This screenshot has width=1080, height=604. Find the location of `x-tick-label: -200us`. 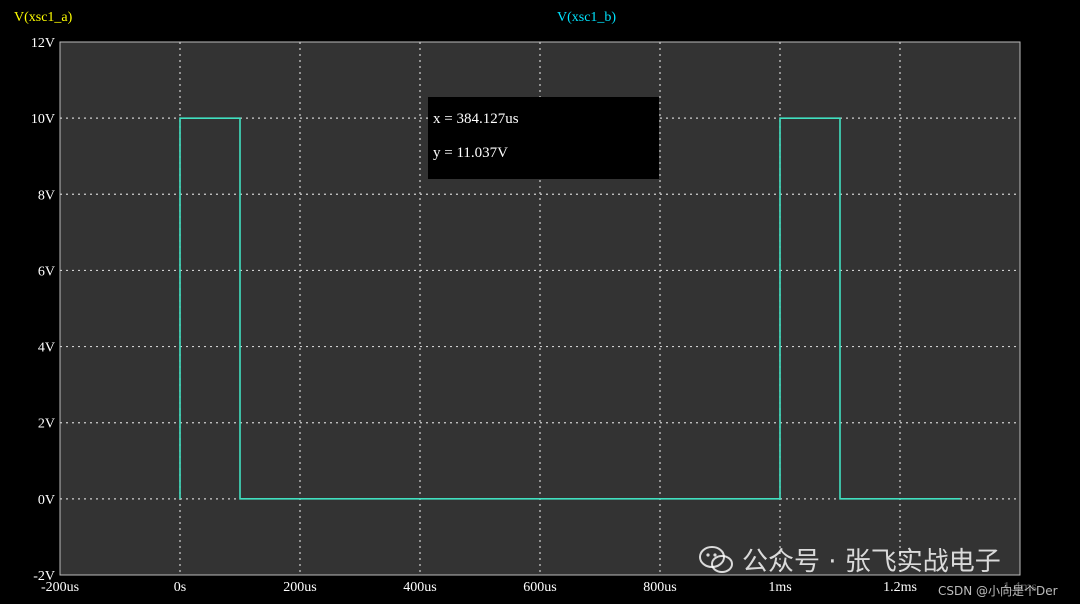

x-tick-label: -200us is located at coordinates (60, 587).